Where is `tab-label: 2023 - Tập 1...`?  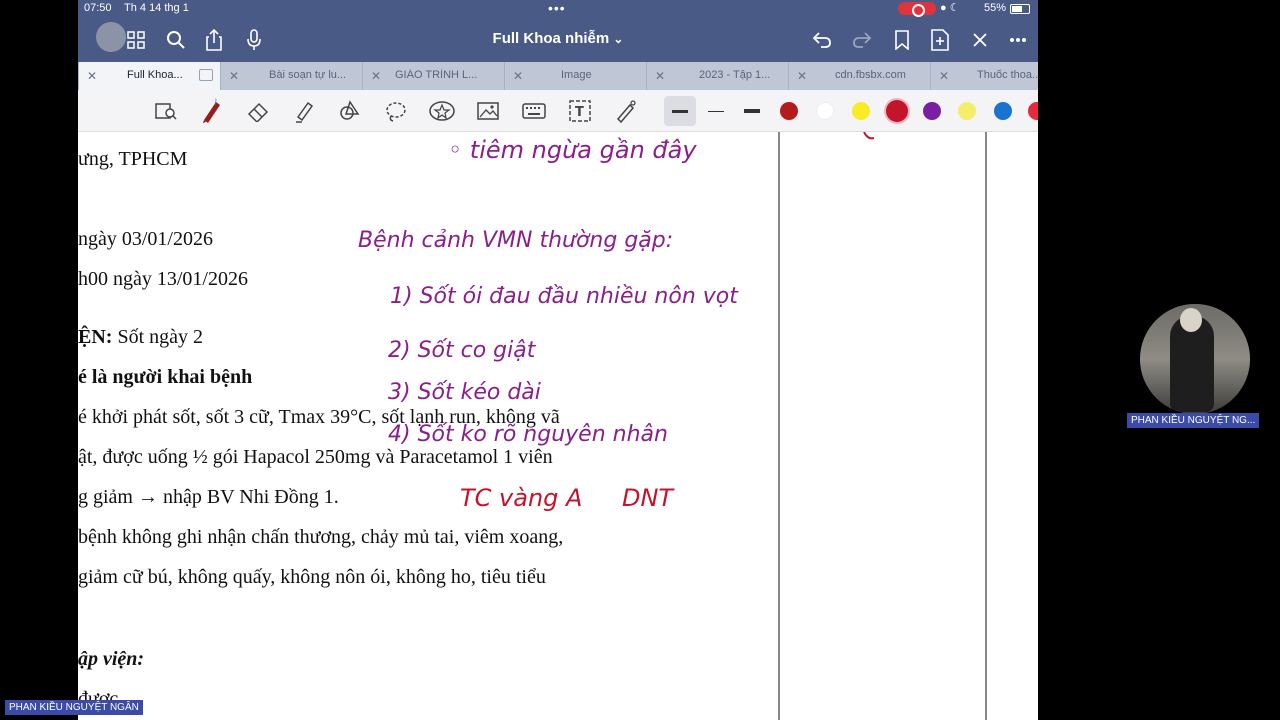 tab-label: 2023 - Tập 1... is located at coordinates (735, 75).